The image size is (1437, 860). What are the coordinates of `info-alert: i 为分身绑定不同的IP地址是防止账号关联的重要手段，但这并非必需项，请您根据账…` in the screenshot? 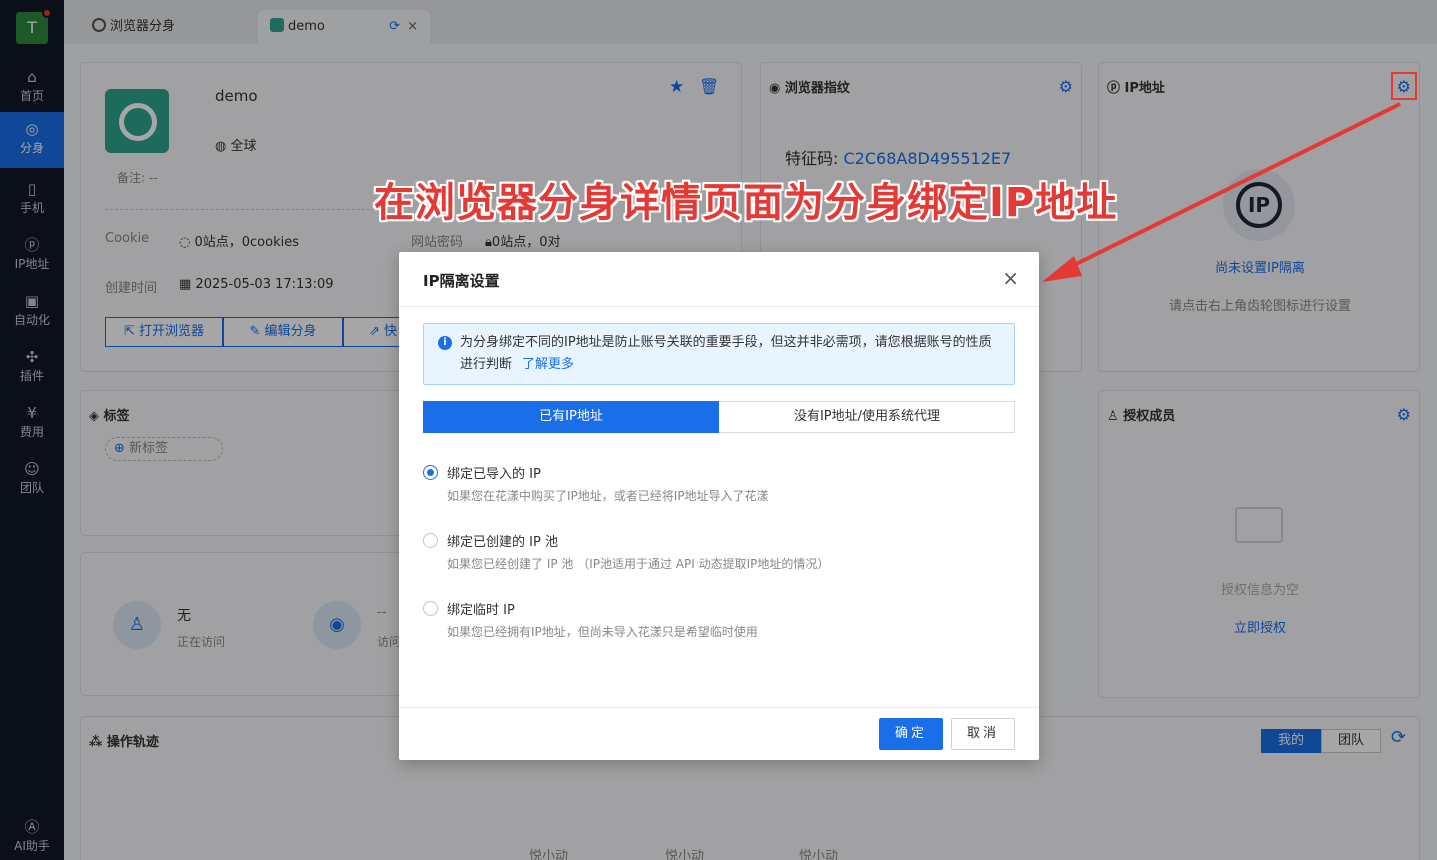 It's located at (719, 354).